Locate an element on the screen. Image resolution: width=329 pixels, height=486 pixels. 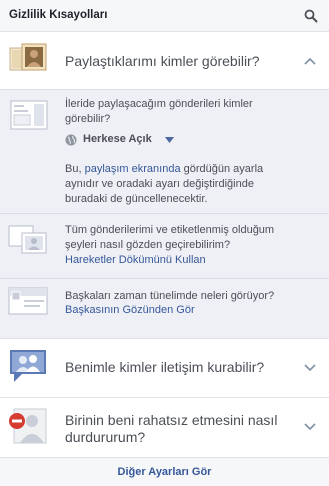
more-settings-link: Diğer Ayarları Gör is located at coordinates (165, 472).